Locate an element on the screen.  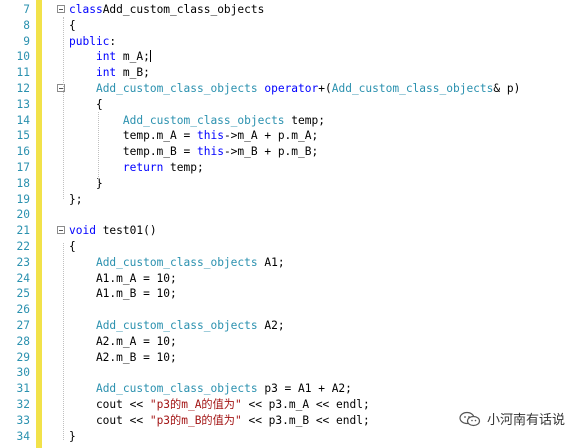
code-token: Add_custom_class_objects is located at coordinates (183, 9).